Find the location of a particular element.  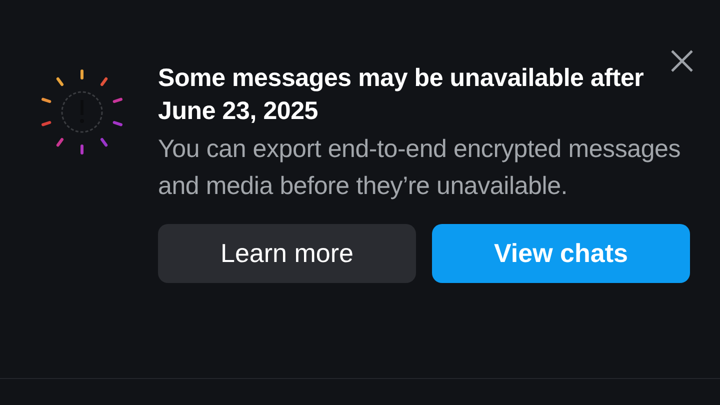

close-icon is located at coordinates (682, 61).